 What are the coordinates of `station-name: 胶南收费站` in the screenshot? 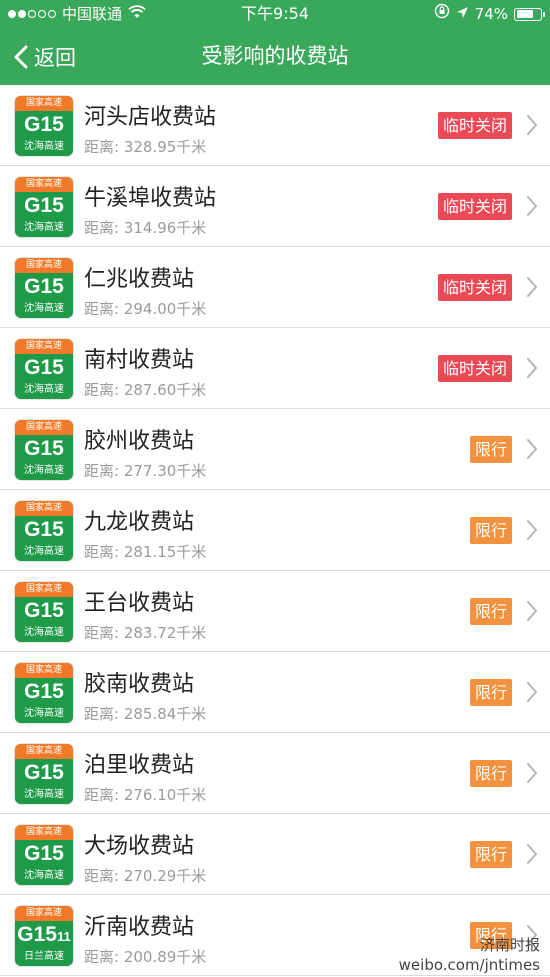 It's located at (139, 684).